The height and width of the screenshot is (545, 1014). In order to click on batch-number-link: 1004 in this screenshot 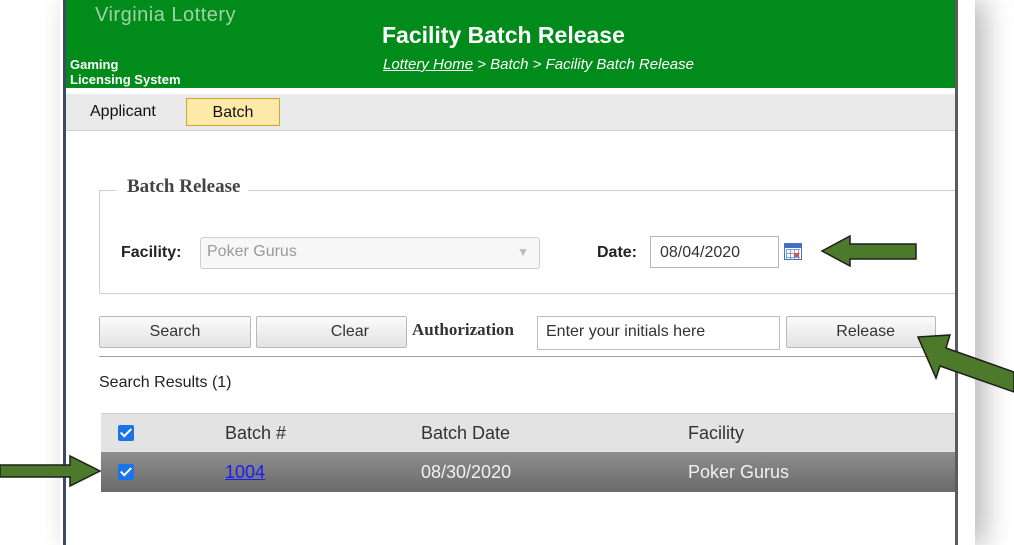, I will do `click(245, 472)`.